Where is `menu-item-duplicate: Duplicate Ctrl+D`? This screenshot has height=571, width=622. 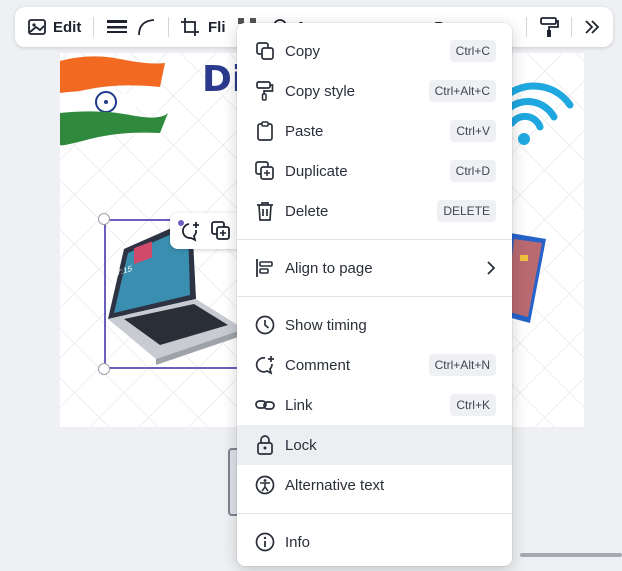
menu-item-duplicate: Duplicate Ctrl+D is located at coordinates (374, 171).